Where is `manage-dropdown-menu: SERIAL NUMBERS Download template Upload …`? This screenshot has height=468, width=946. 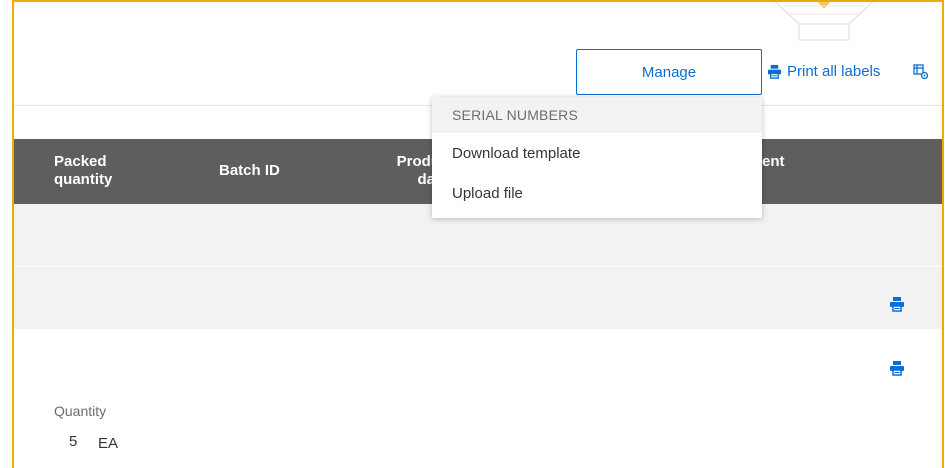 manage-dropdown-menu: SERIAL NUMBERS Download template Upload … is located at coordinates (597, 157).